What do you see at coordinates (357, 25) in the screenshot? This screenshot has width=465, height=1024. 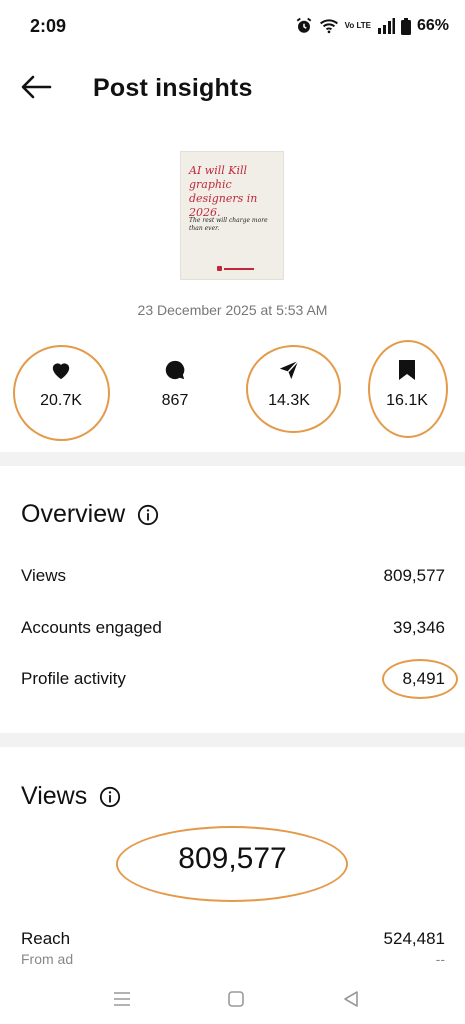 I see `volte-indicator: Vo LTE` at bounding box center [357, 25].